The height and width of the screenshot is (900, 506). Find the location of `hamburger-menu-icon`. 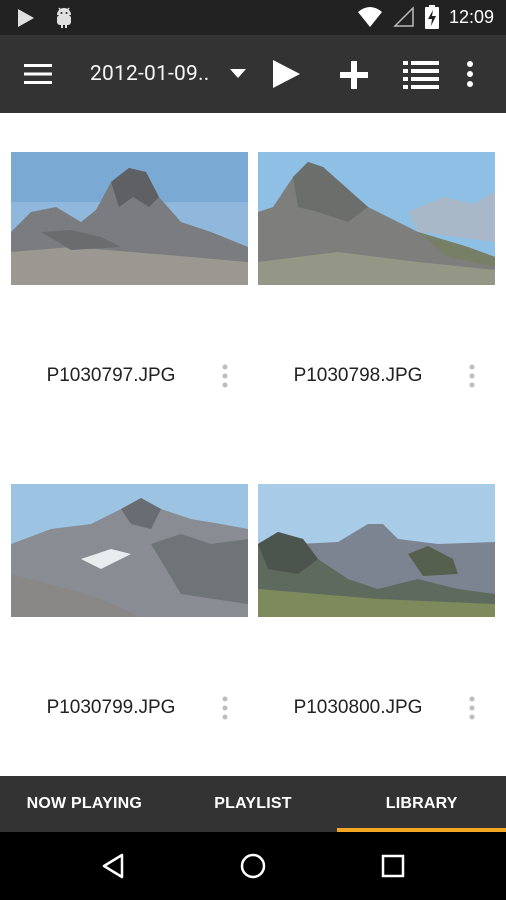

hamburger-menu-icon is located at coordinates (38, 74).